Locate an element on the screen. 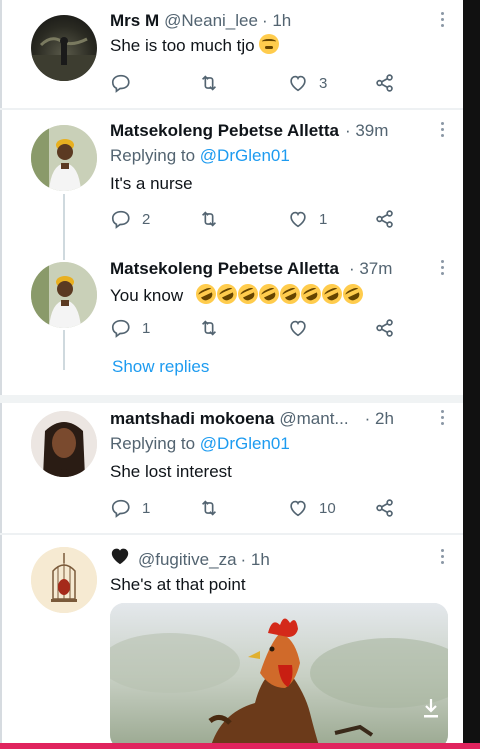 The image size is (480, 749). tweet-text: You know is located at coordinates (147, 295).